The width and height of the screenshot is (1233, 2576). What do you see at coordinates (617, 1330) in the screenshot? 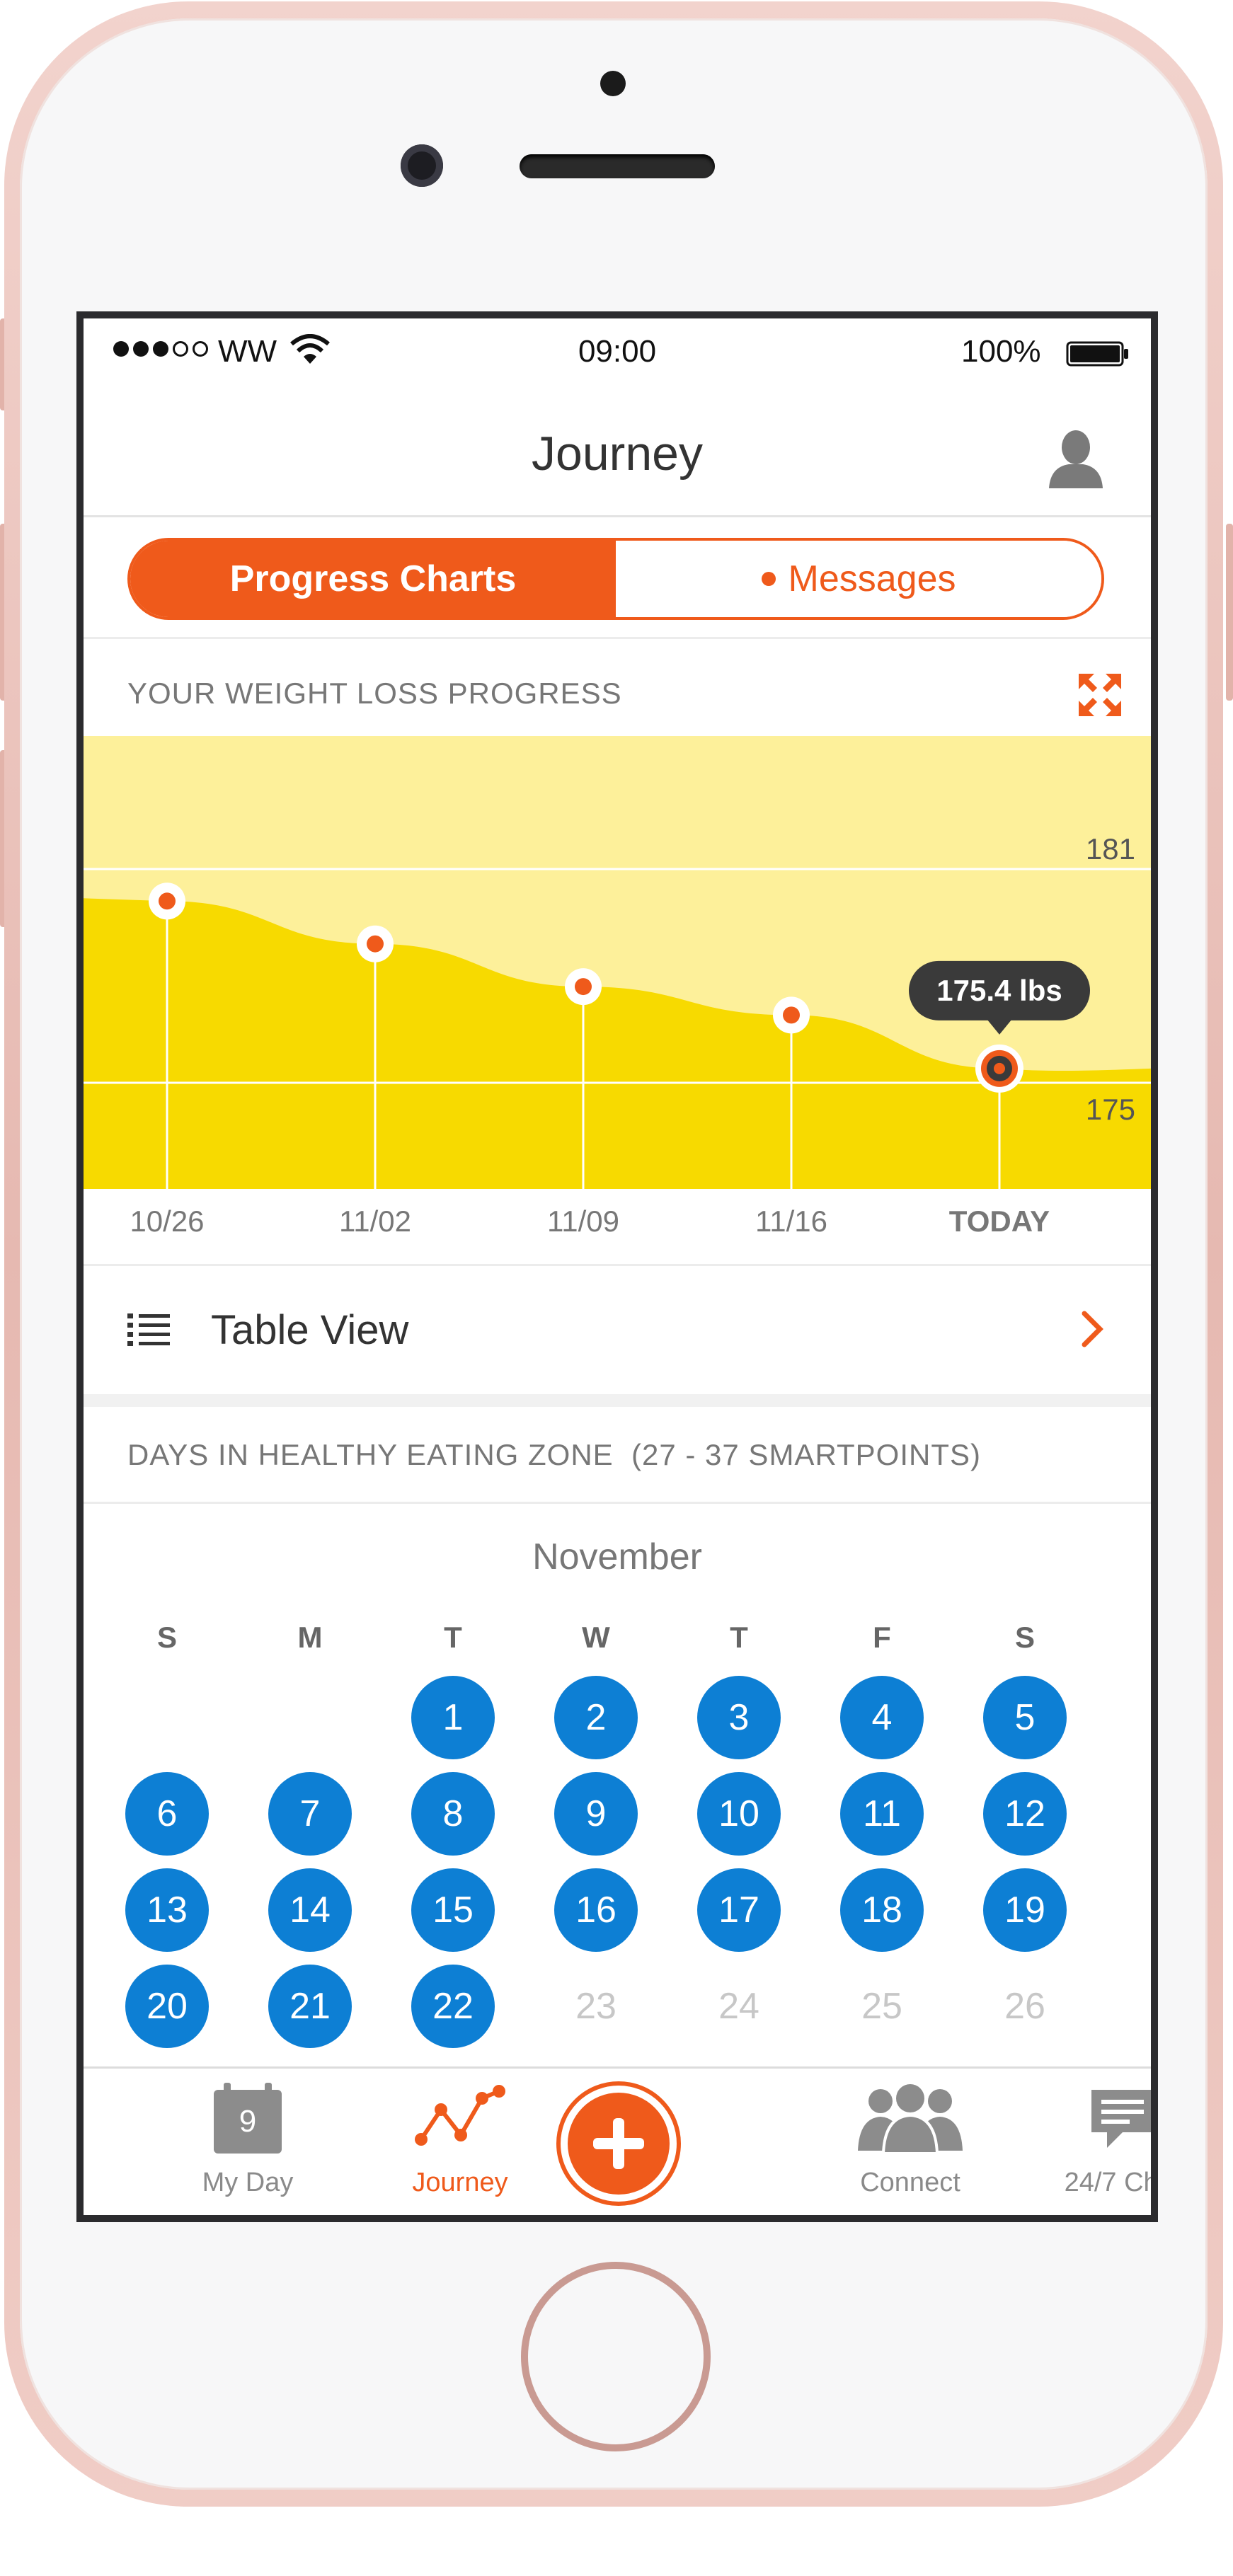
I see `table-view-row: Table View` at bounding box center [617, 1330].